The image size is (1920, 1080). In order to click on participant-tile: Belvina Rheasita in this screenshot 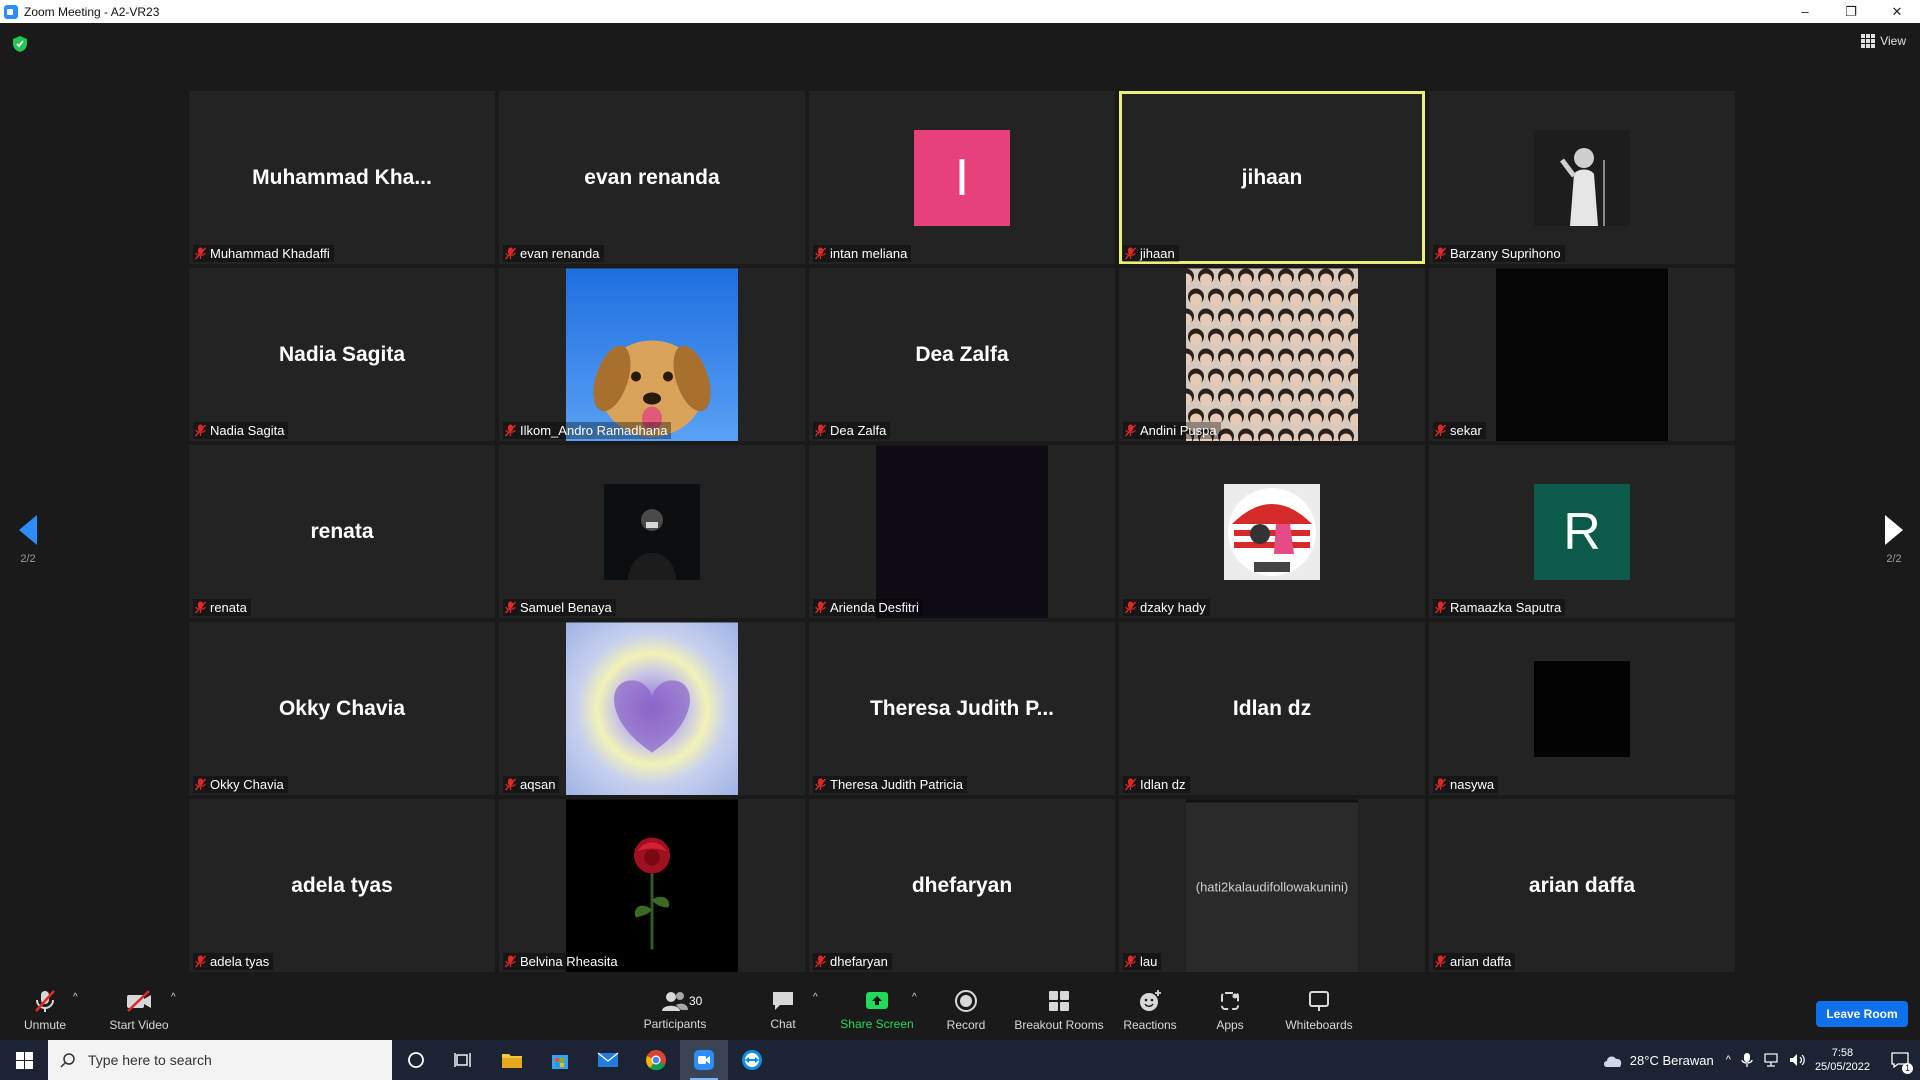, I will do `click(652, 885)`.